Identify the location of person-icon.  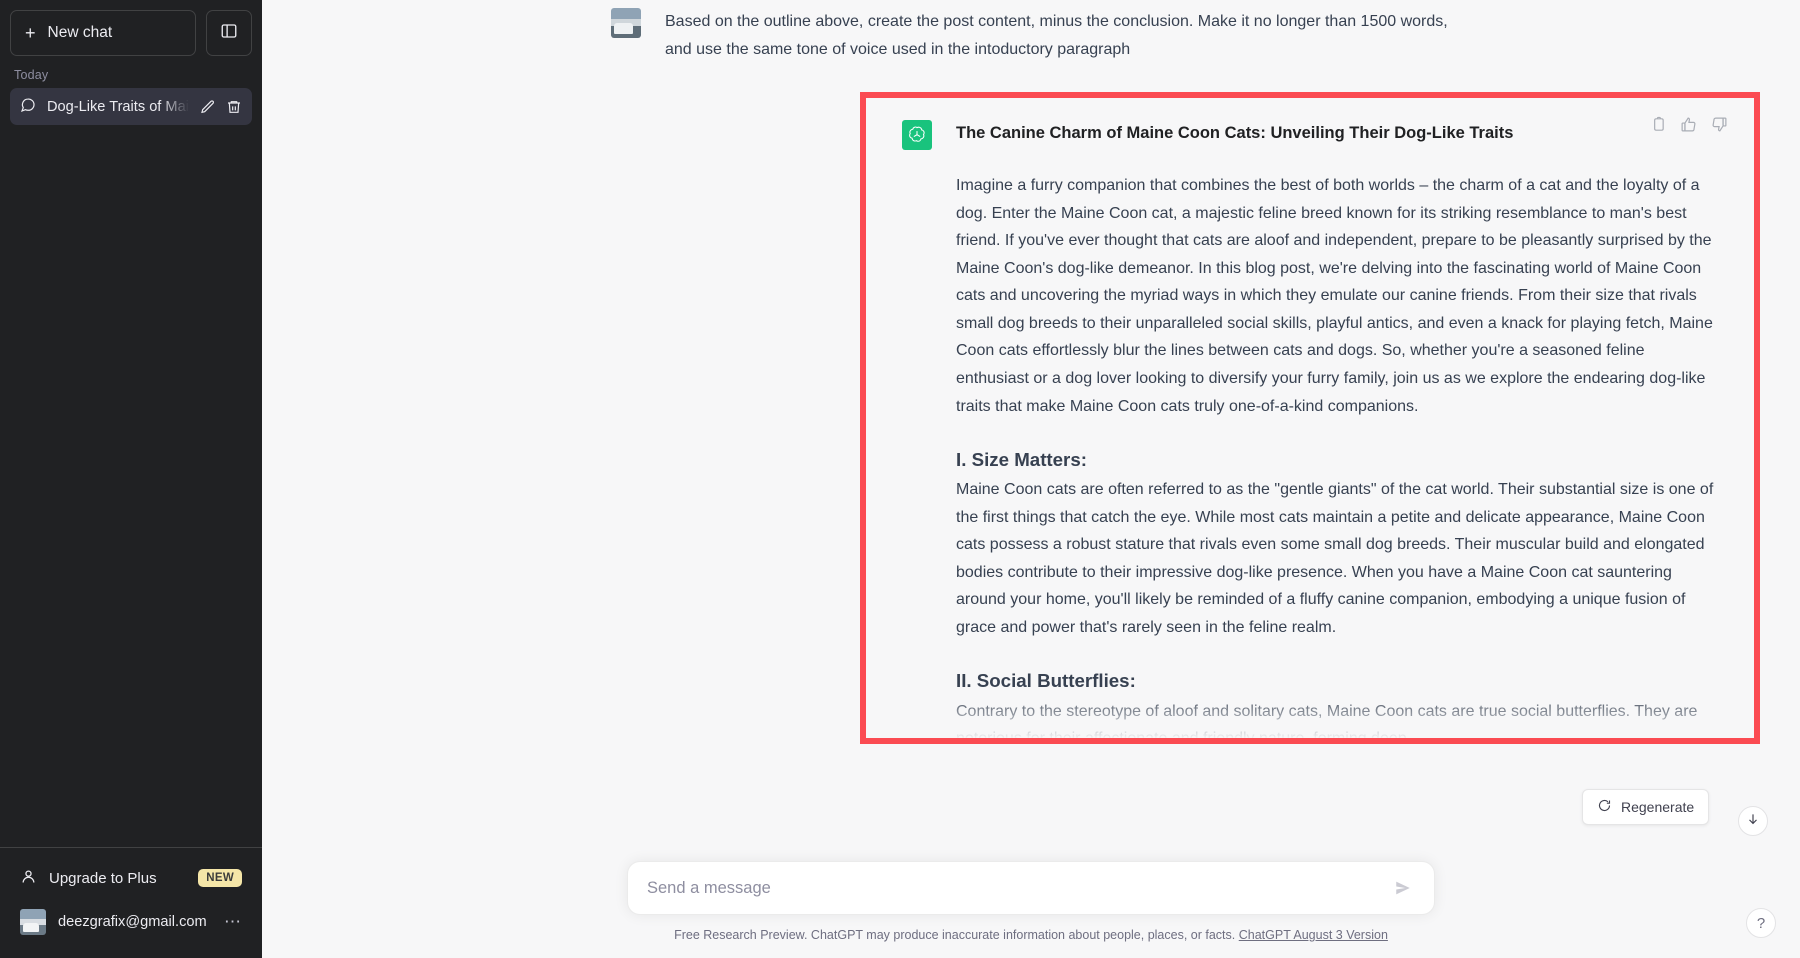
(28, 878).